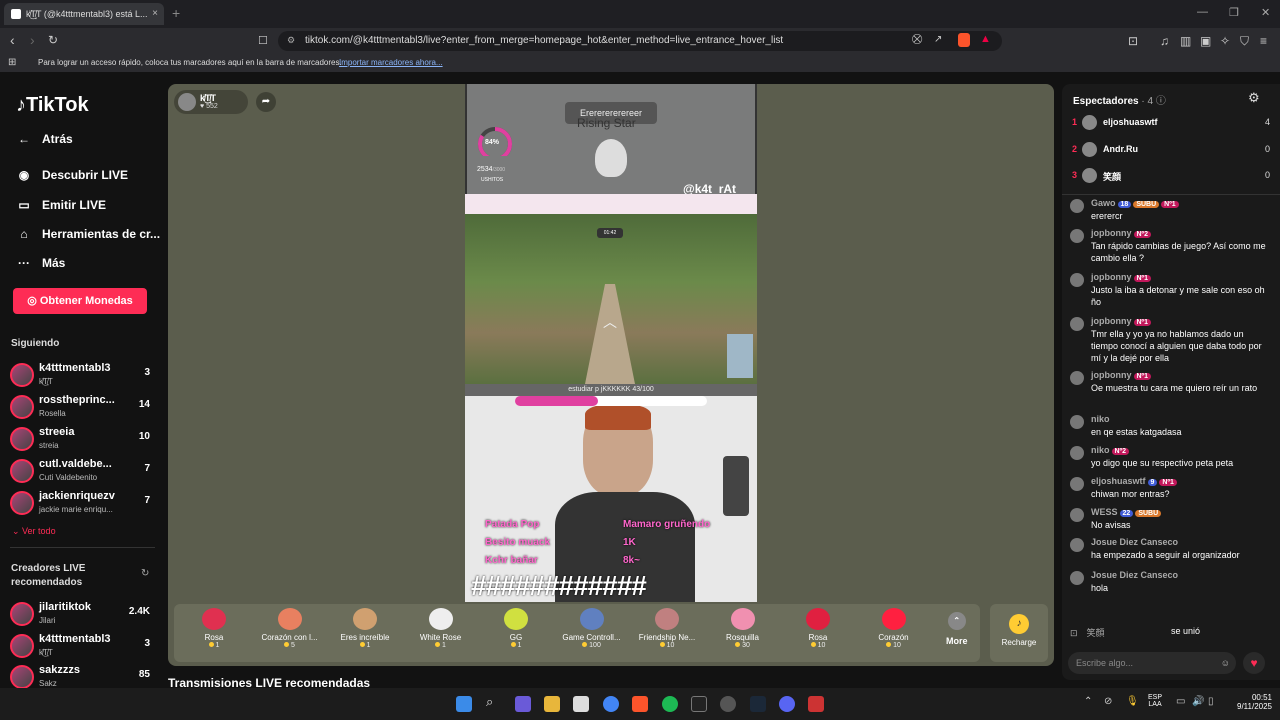 This screenshot has height=720, width=1280. I want to click on gift-item: White Rose 1, so click(441, 628).